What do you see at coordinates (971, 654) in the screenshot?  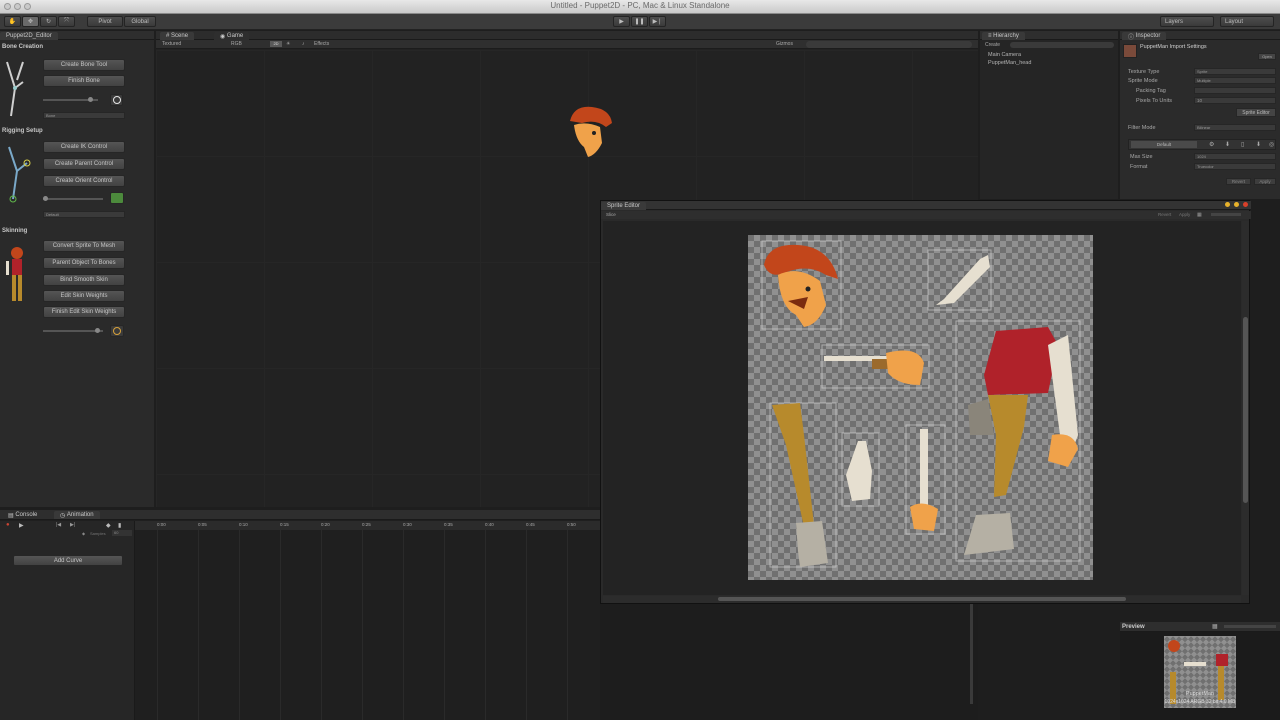 I see `panel-splitter` at bounding box center [971, 654].